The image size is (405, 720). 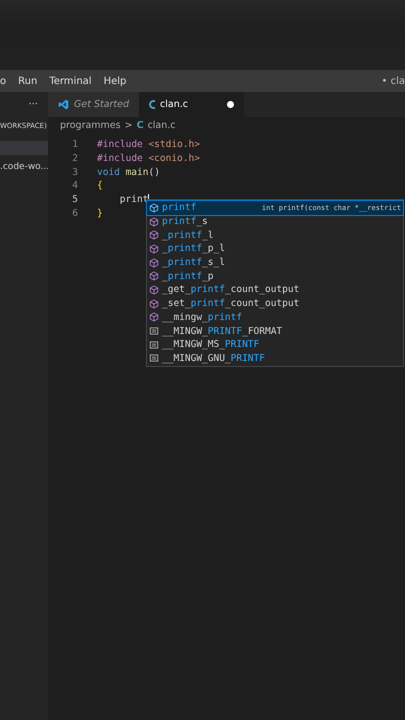 I want to click on menu-item: Help, so click(x=115, y=81).